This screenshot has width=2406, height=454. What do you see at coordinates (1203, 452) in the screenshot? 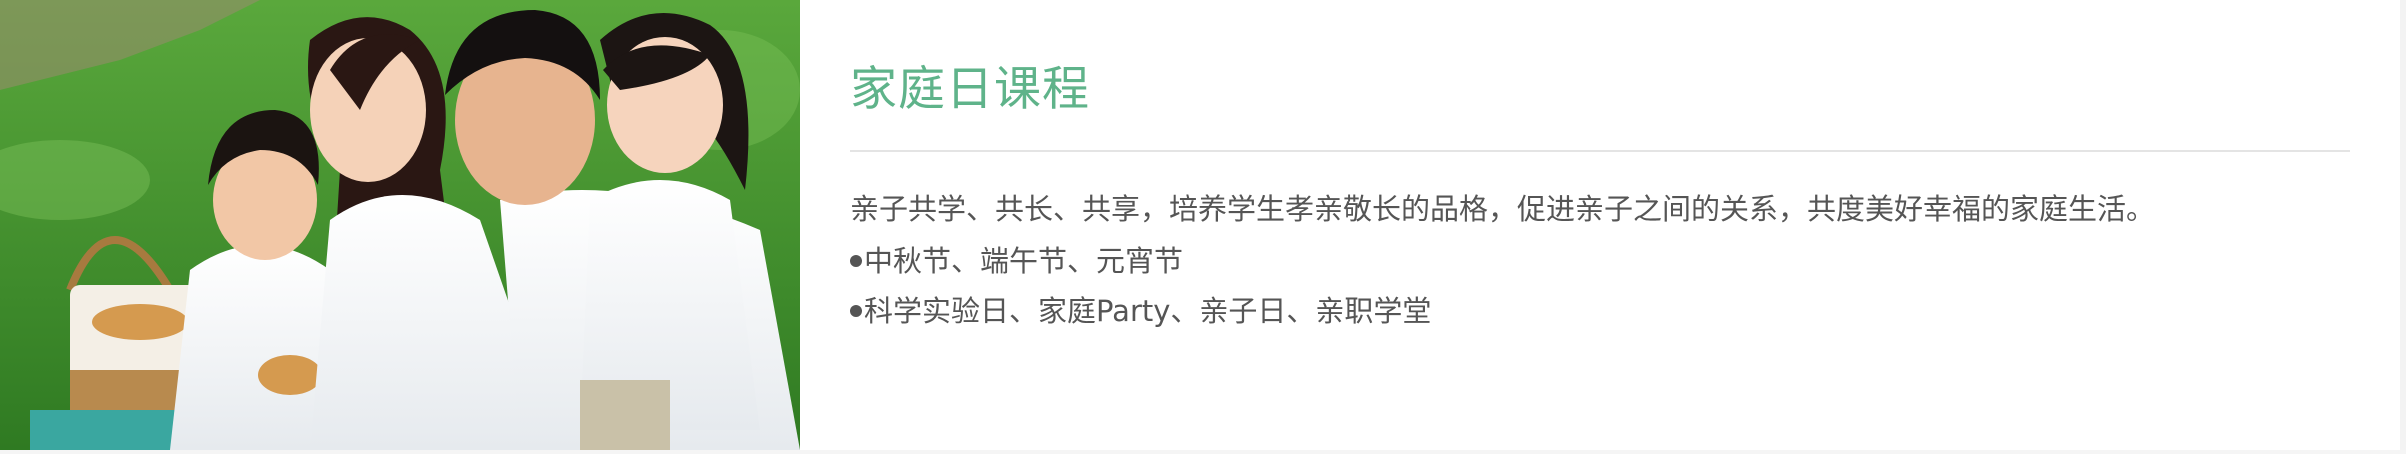
I see `bottom-edge-strip` at bounding box center [1203, 452].